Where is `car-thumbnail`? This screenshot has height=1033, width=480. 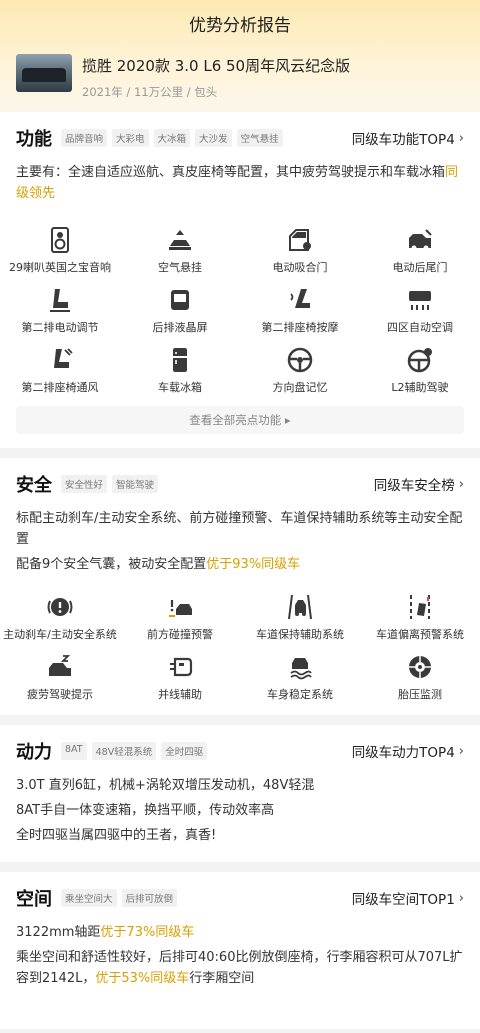
car-thumbnail is located at coordinates (44, 73).